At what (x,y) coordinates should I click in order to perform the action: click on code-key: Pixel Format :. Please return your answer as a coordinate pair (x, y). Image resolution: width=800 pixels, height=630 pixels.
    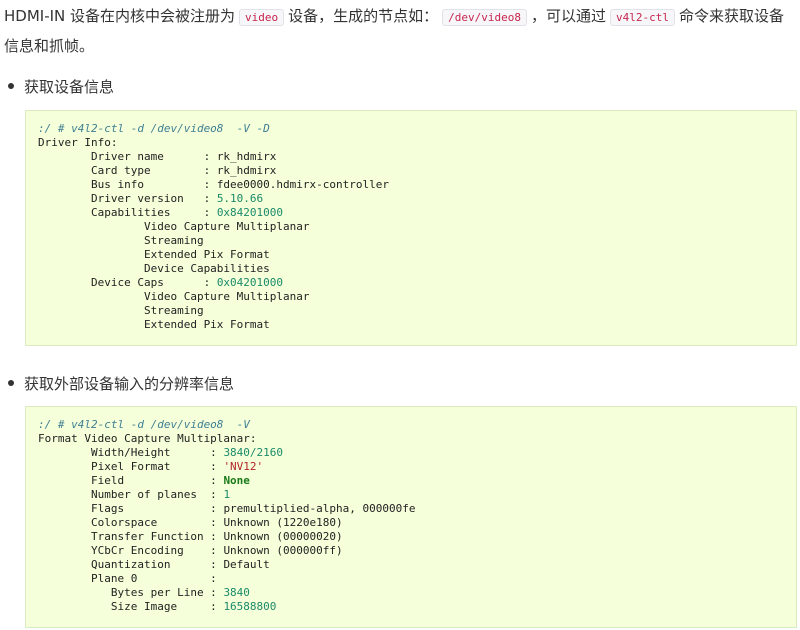
    Looking at the image, I should click on (131, 466).